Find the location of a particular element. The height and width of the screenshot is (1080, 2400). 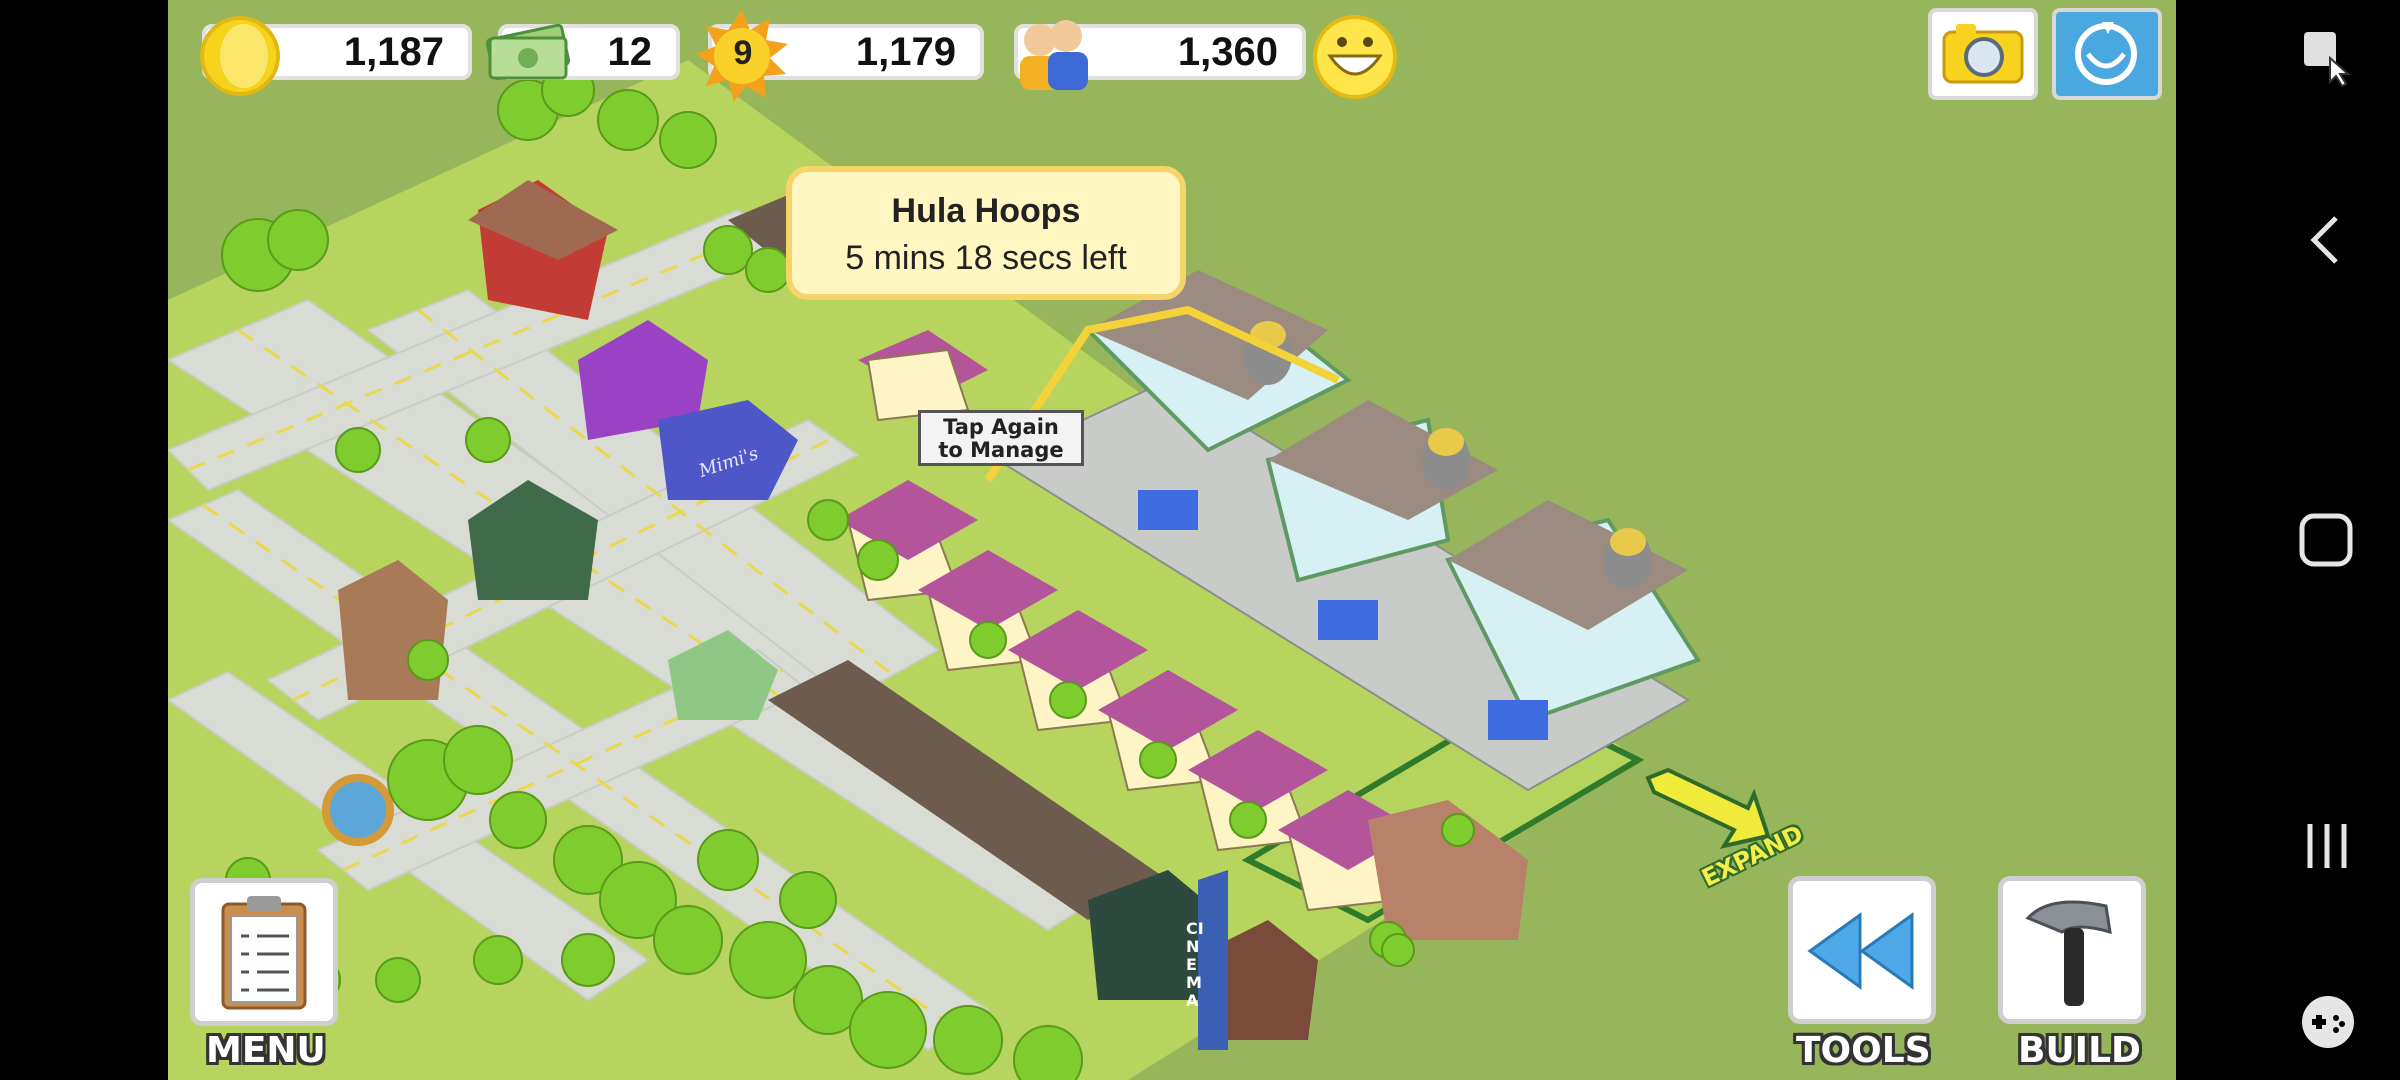

tools-label: TOOLS is located at coordinates (1863, 1050).